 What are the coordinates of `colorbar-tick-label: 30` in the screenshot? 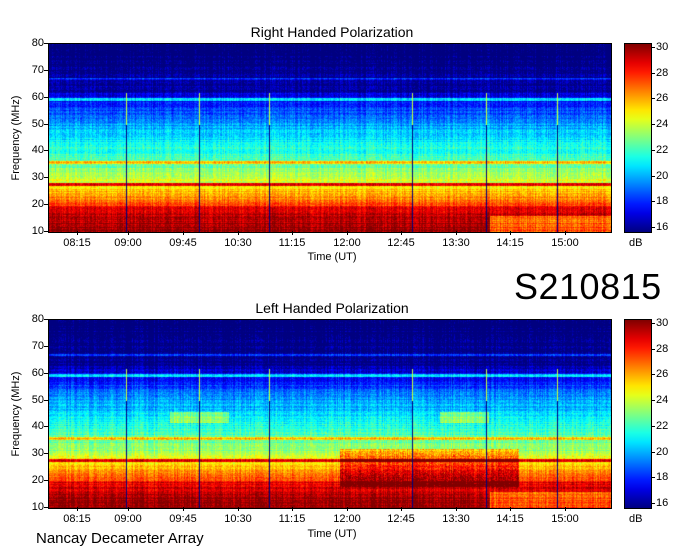 It's located at (662, 322).